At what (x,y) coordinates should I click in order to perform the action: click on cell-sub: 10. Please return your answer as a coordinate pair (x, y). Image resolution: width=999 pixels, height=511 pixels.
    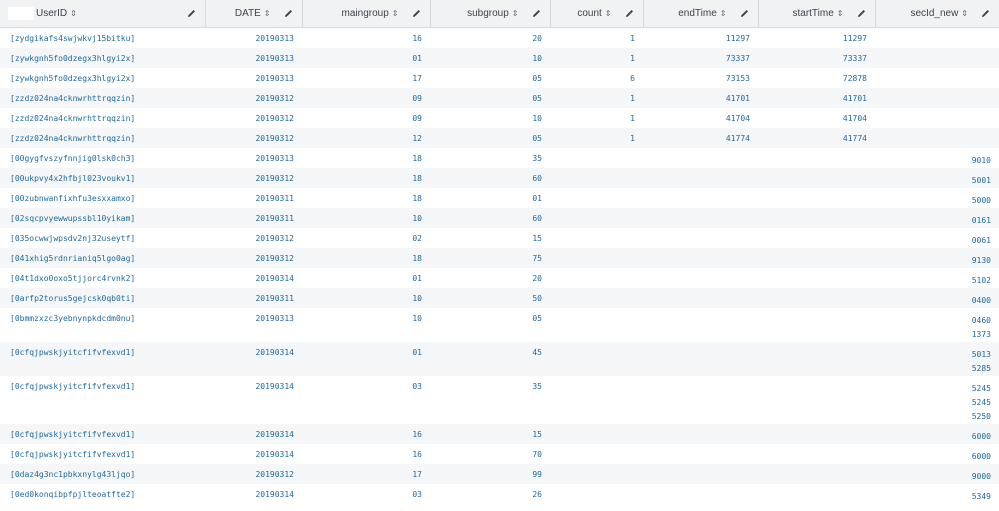
    Looking at the image, I should click on (490, 118).